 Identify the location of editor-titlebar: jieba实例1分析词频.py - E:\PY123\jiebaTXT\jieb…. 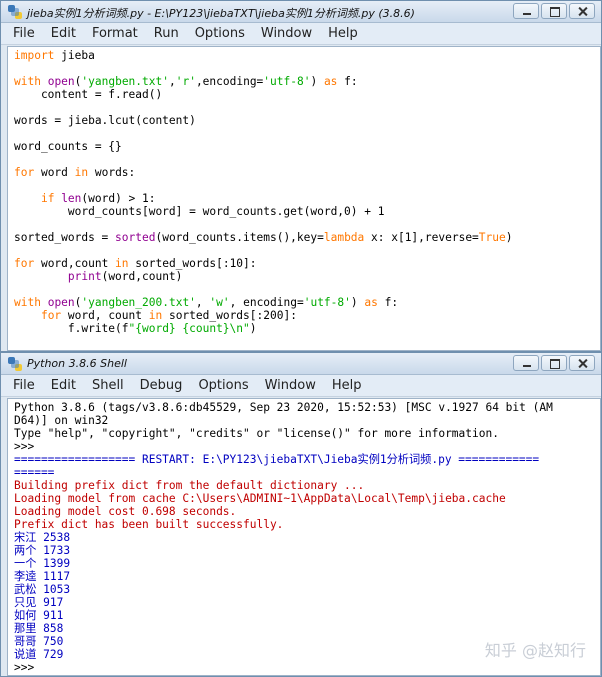
(301, 12).